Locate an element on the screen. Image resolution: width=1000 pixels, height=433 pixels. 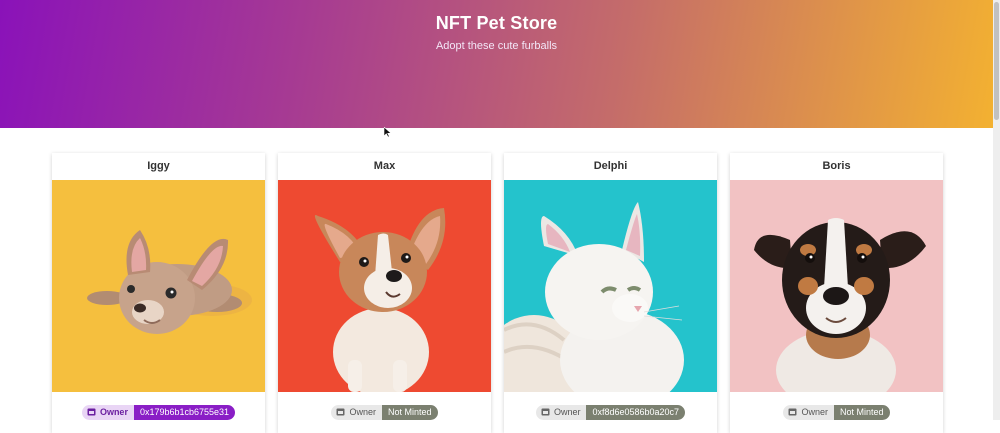
pet-card-delphi: Delphi Owner 0xf8d6e0586b0a20c7 is located at coordinates (610, 293).